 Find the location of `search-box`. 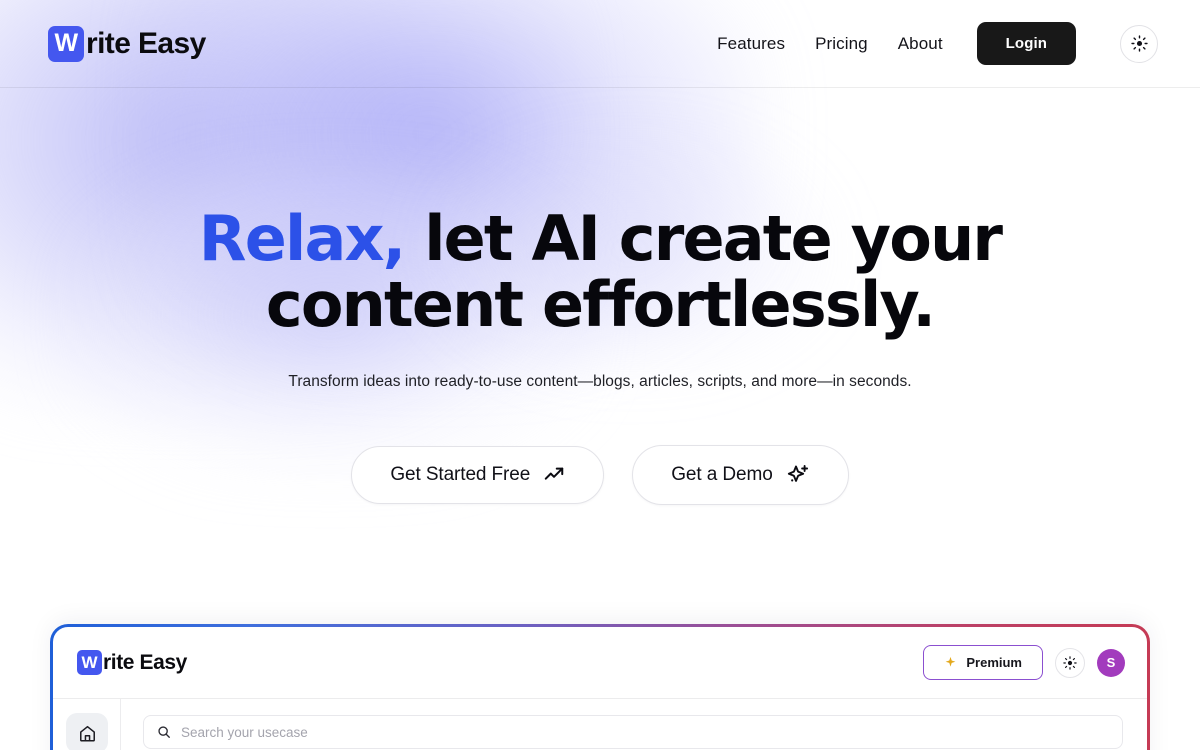

search-box is located at coordinates (633, 732).